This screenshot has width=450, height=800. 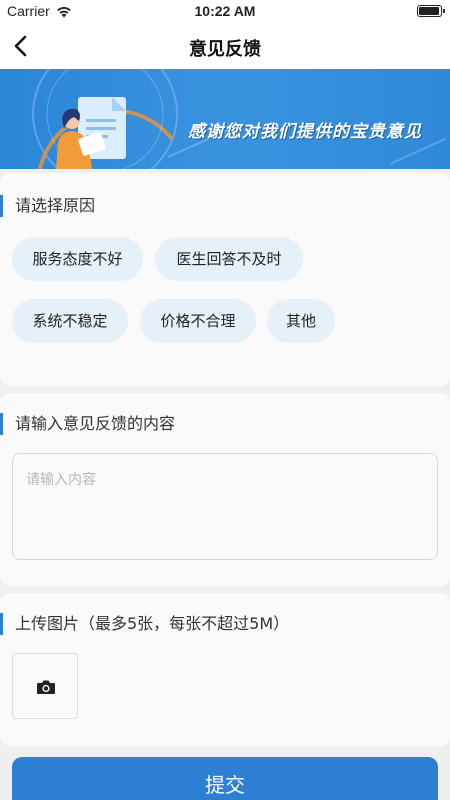 I want to click on page-title: 意见反馈, so click(x=225, y=49).